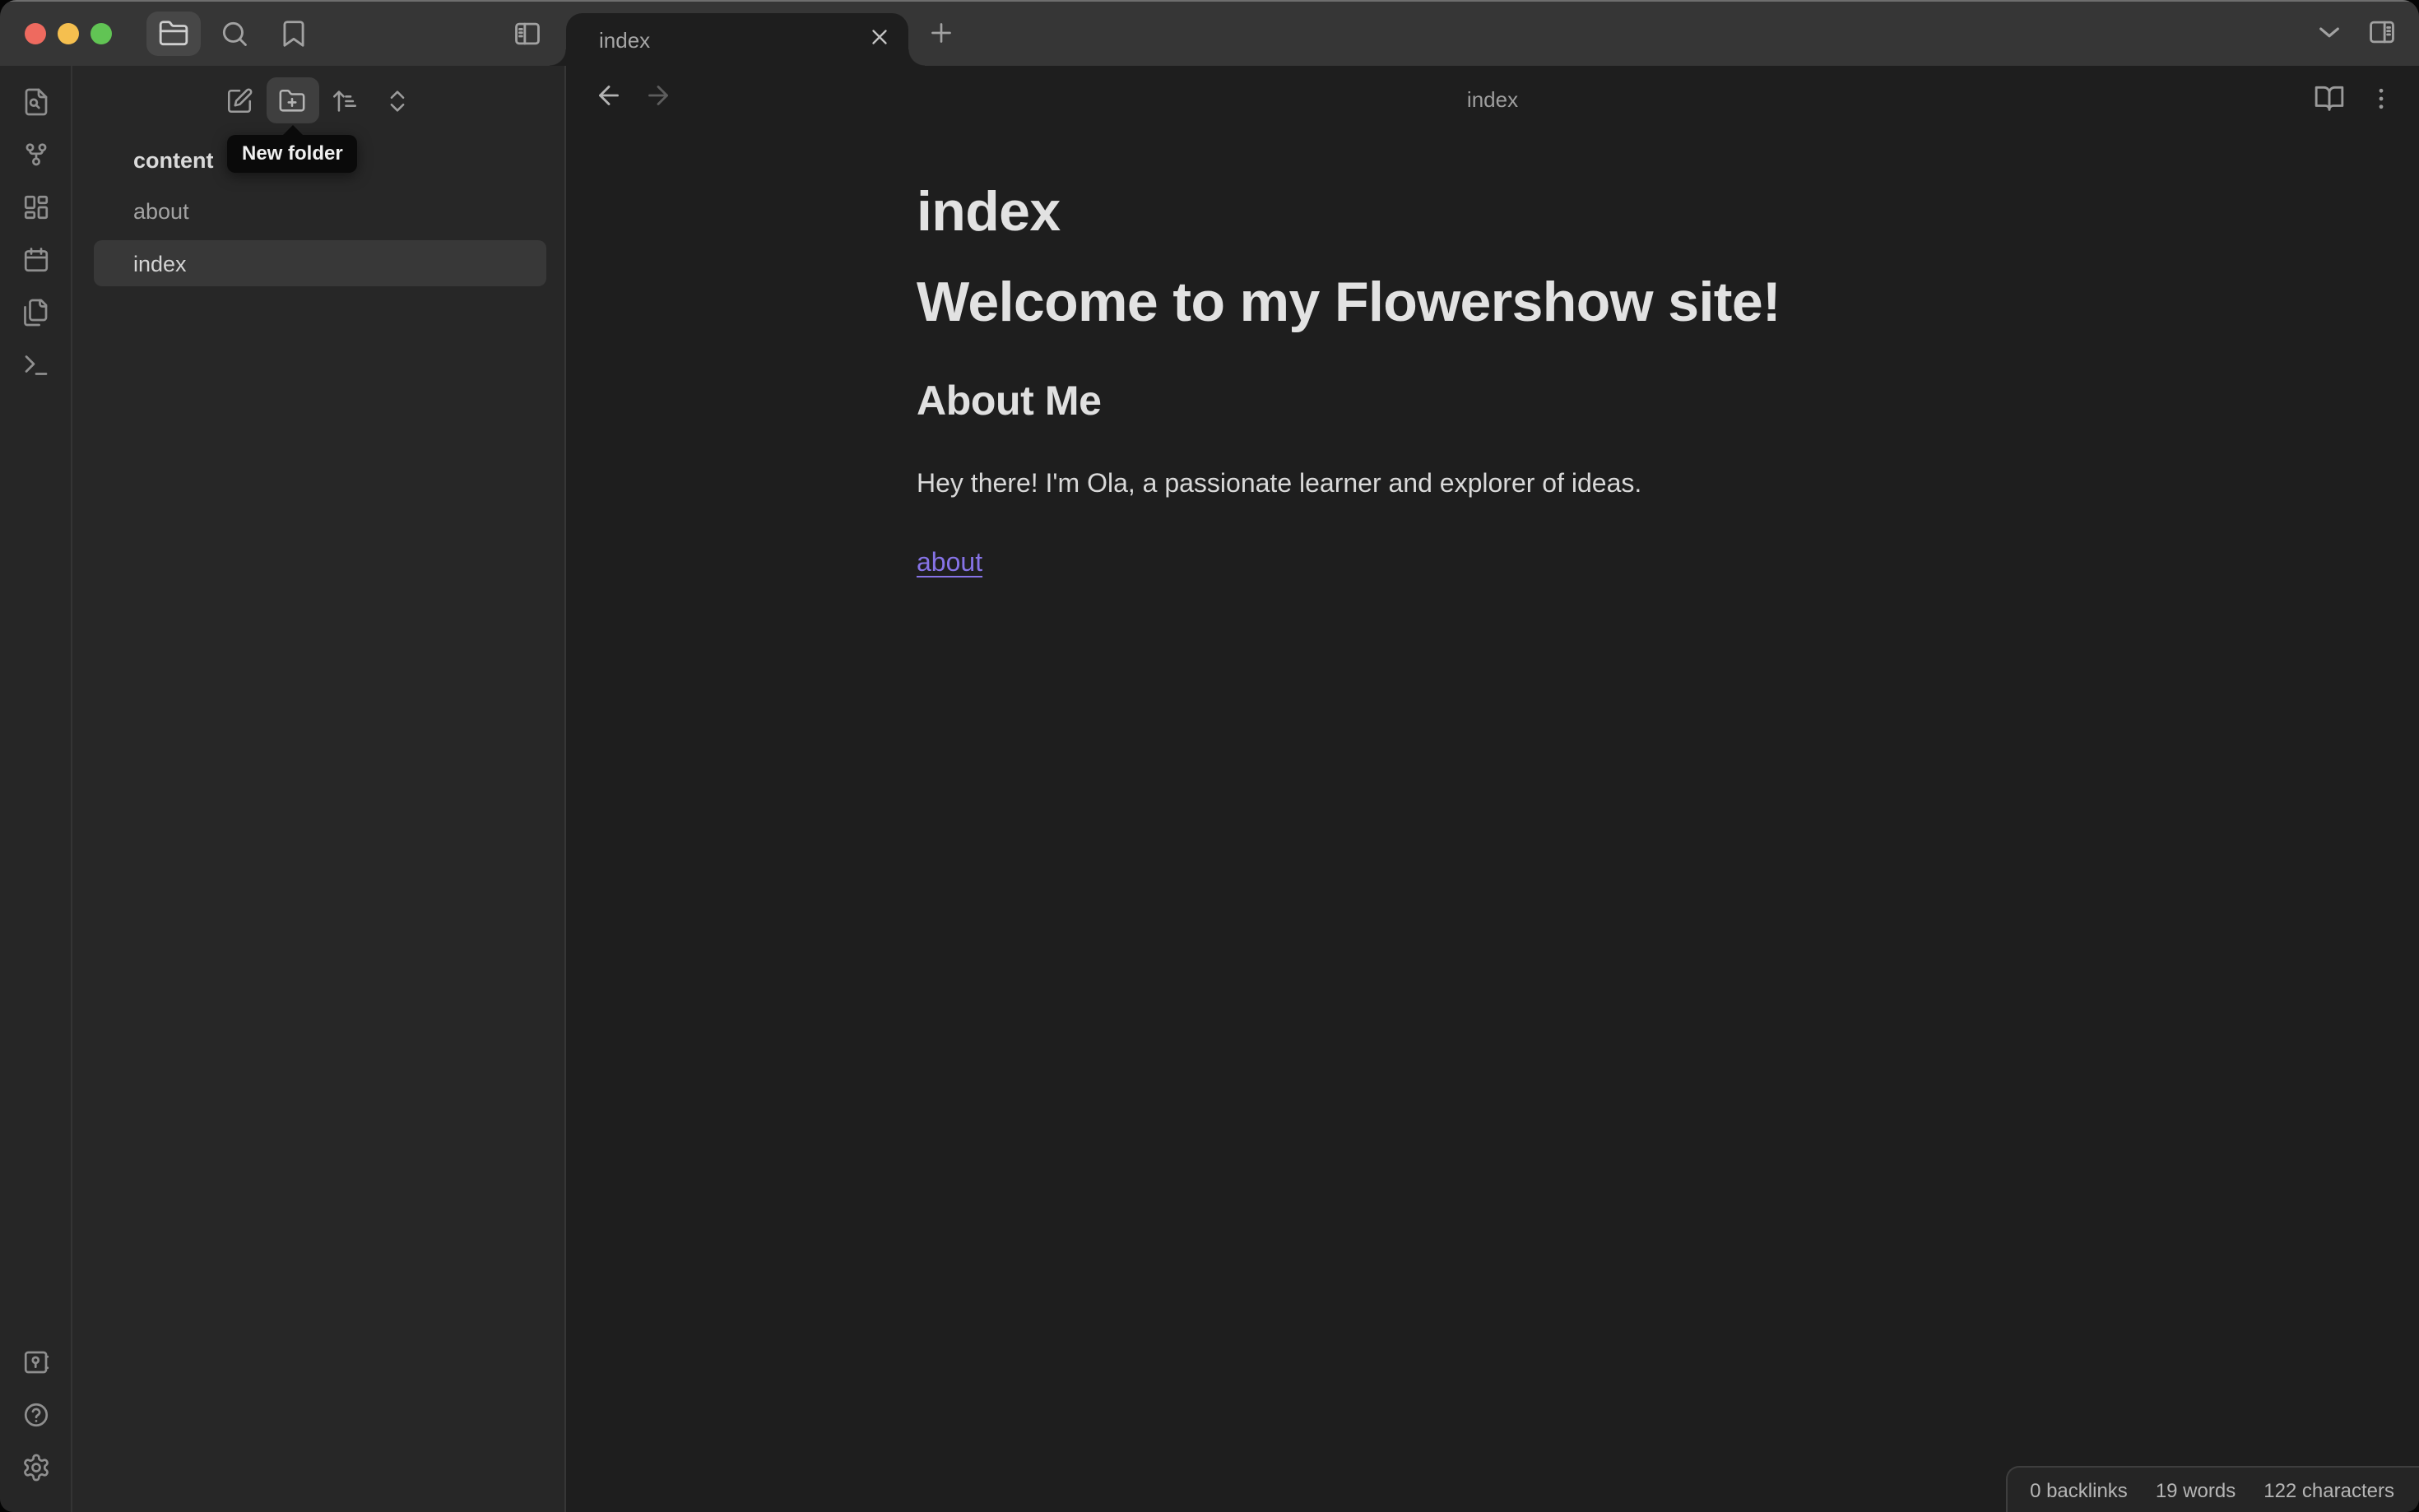  I want to click on view-header: index, so click(1492, 99).